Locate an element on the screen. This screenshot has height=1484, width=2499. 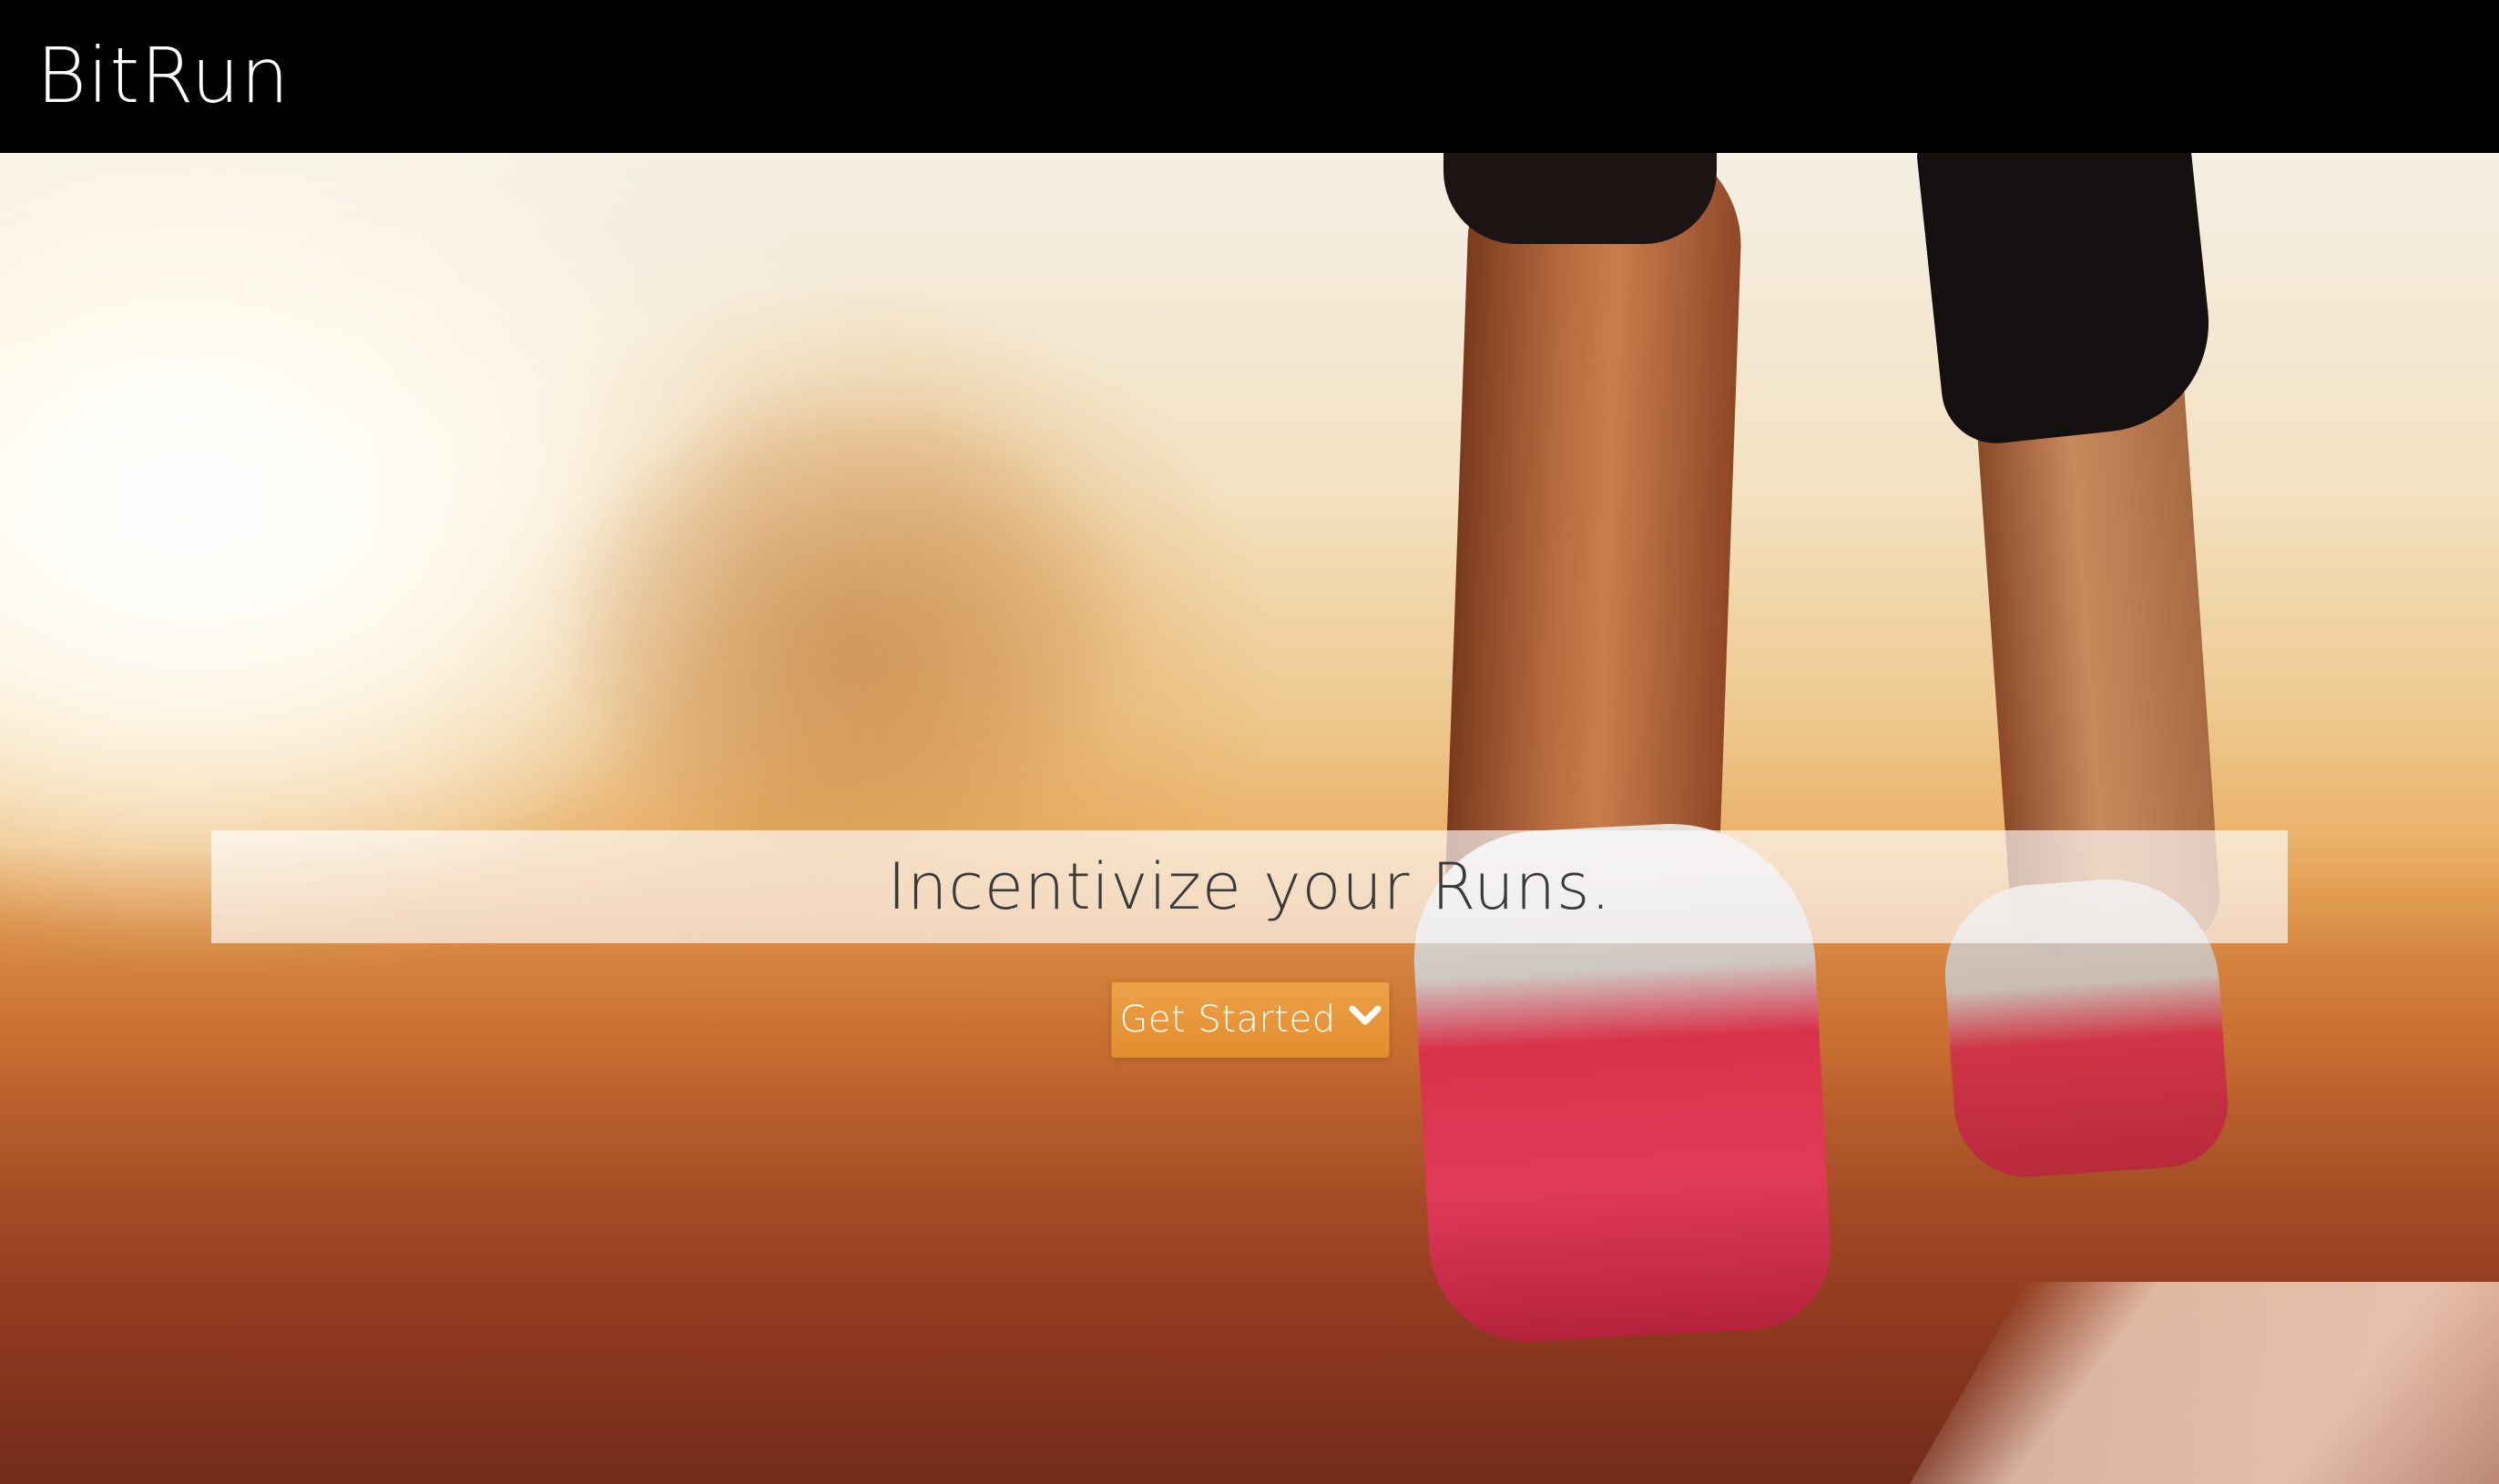
hero-tree-haze is located at coordinates (847, 626).